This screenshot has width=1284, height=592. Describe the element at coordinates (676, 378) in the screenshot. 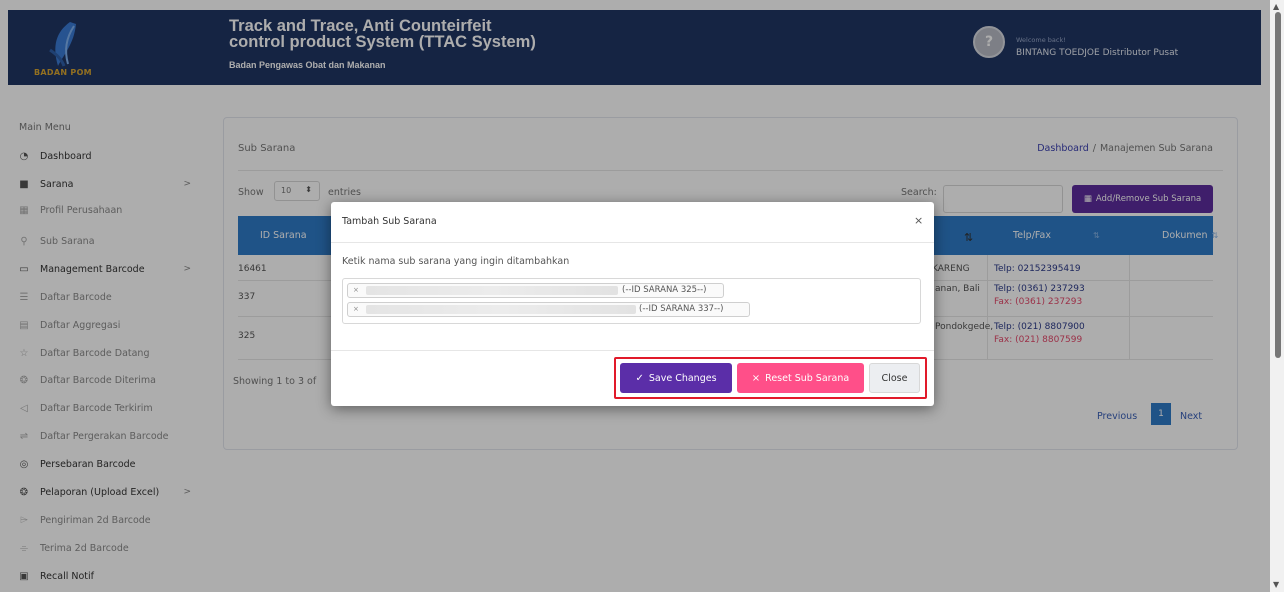

I see `save-changes-button: ✓ Save Changes` at that location.